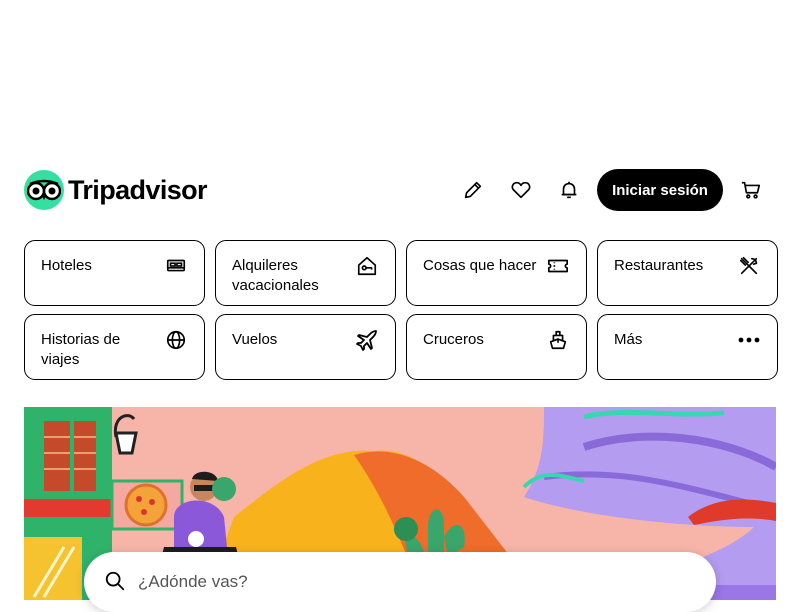  Describe the element at coordinates (558, 266) in the screenshot. I see `ticket-icon` at that location.